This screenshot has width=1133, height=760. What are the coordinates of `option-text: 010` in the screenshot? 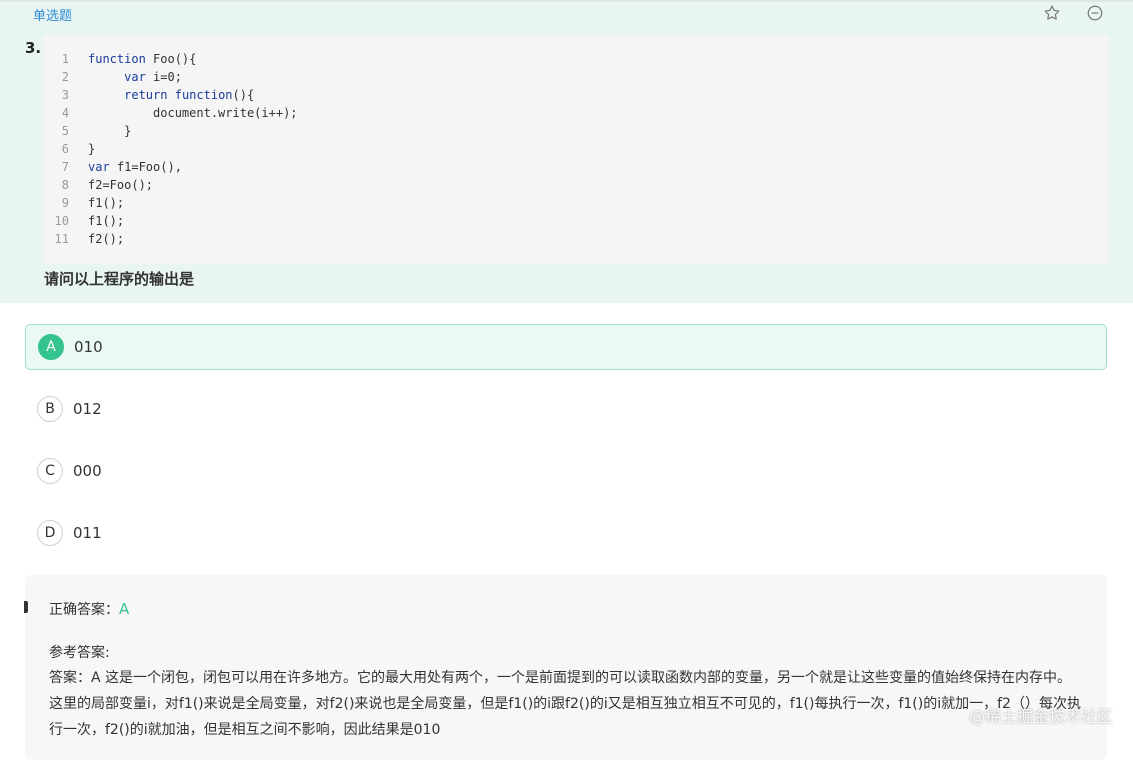 It's located at (88, 347).